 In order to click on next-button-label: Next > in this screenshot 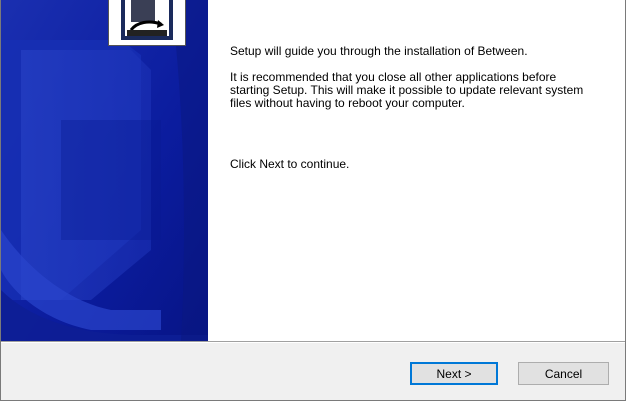, I will do `click(454, 373)`.